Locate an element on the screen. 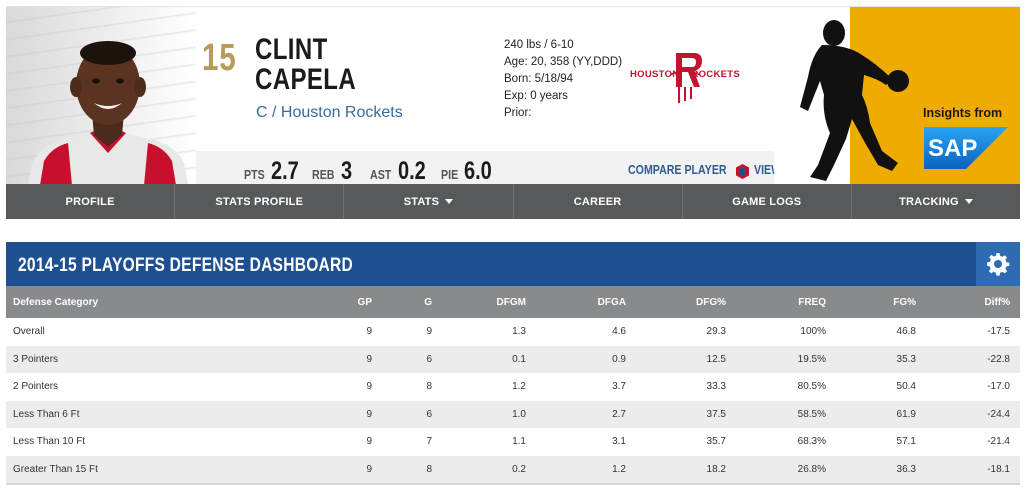  stat-label: AST is located at coordinates (381, 174).